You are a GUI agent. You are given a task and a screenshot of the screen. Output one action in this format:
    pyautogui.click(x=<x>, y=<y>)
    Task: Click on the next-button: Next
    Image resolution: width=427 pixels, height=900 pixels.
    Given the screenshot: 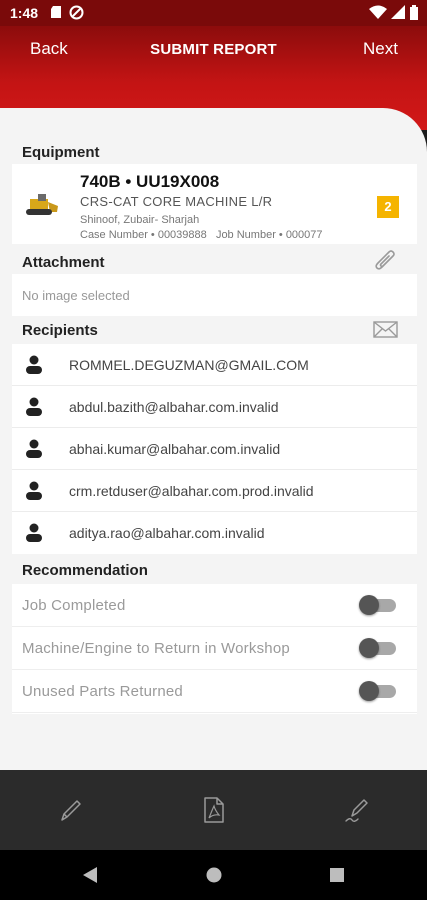 What is the action you would take?
    pyautogui.click(x=380, y=49)
    